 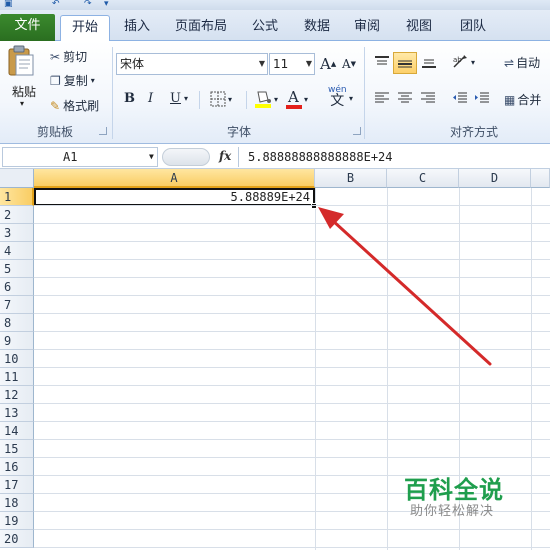 What do you see at coordinates (405, 286) in the screenshot?
I see `annotation-arrow` at bounding box center [405, 286].